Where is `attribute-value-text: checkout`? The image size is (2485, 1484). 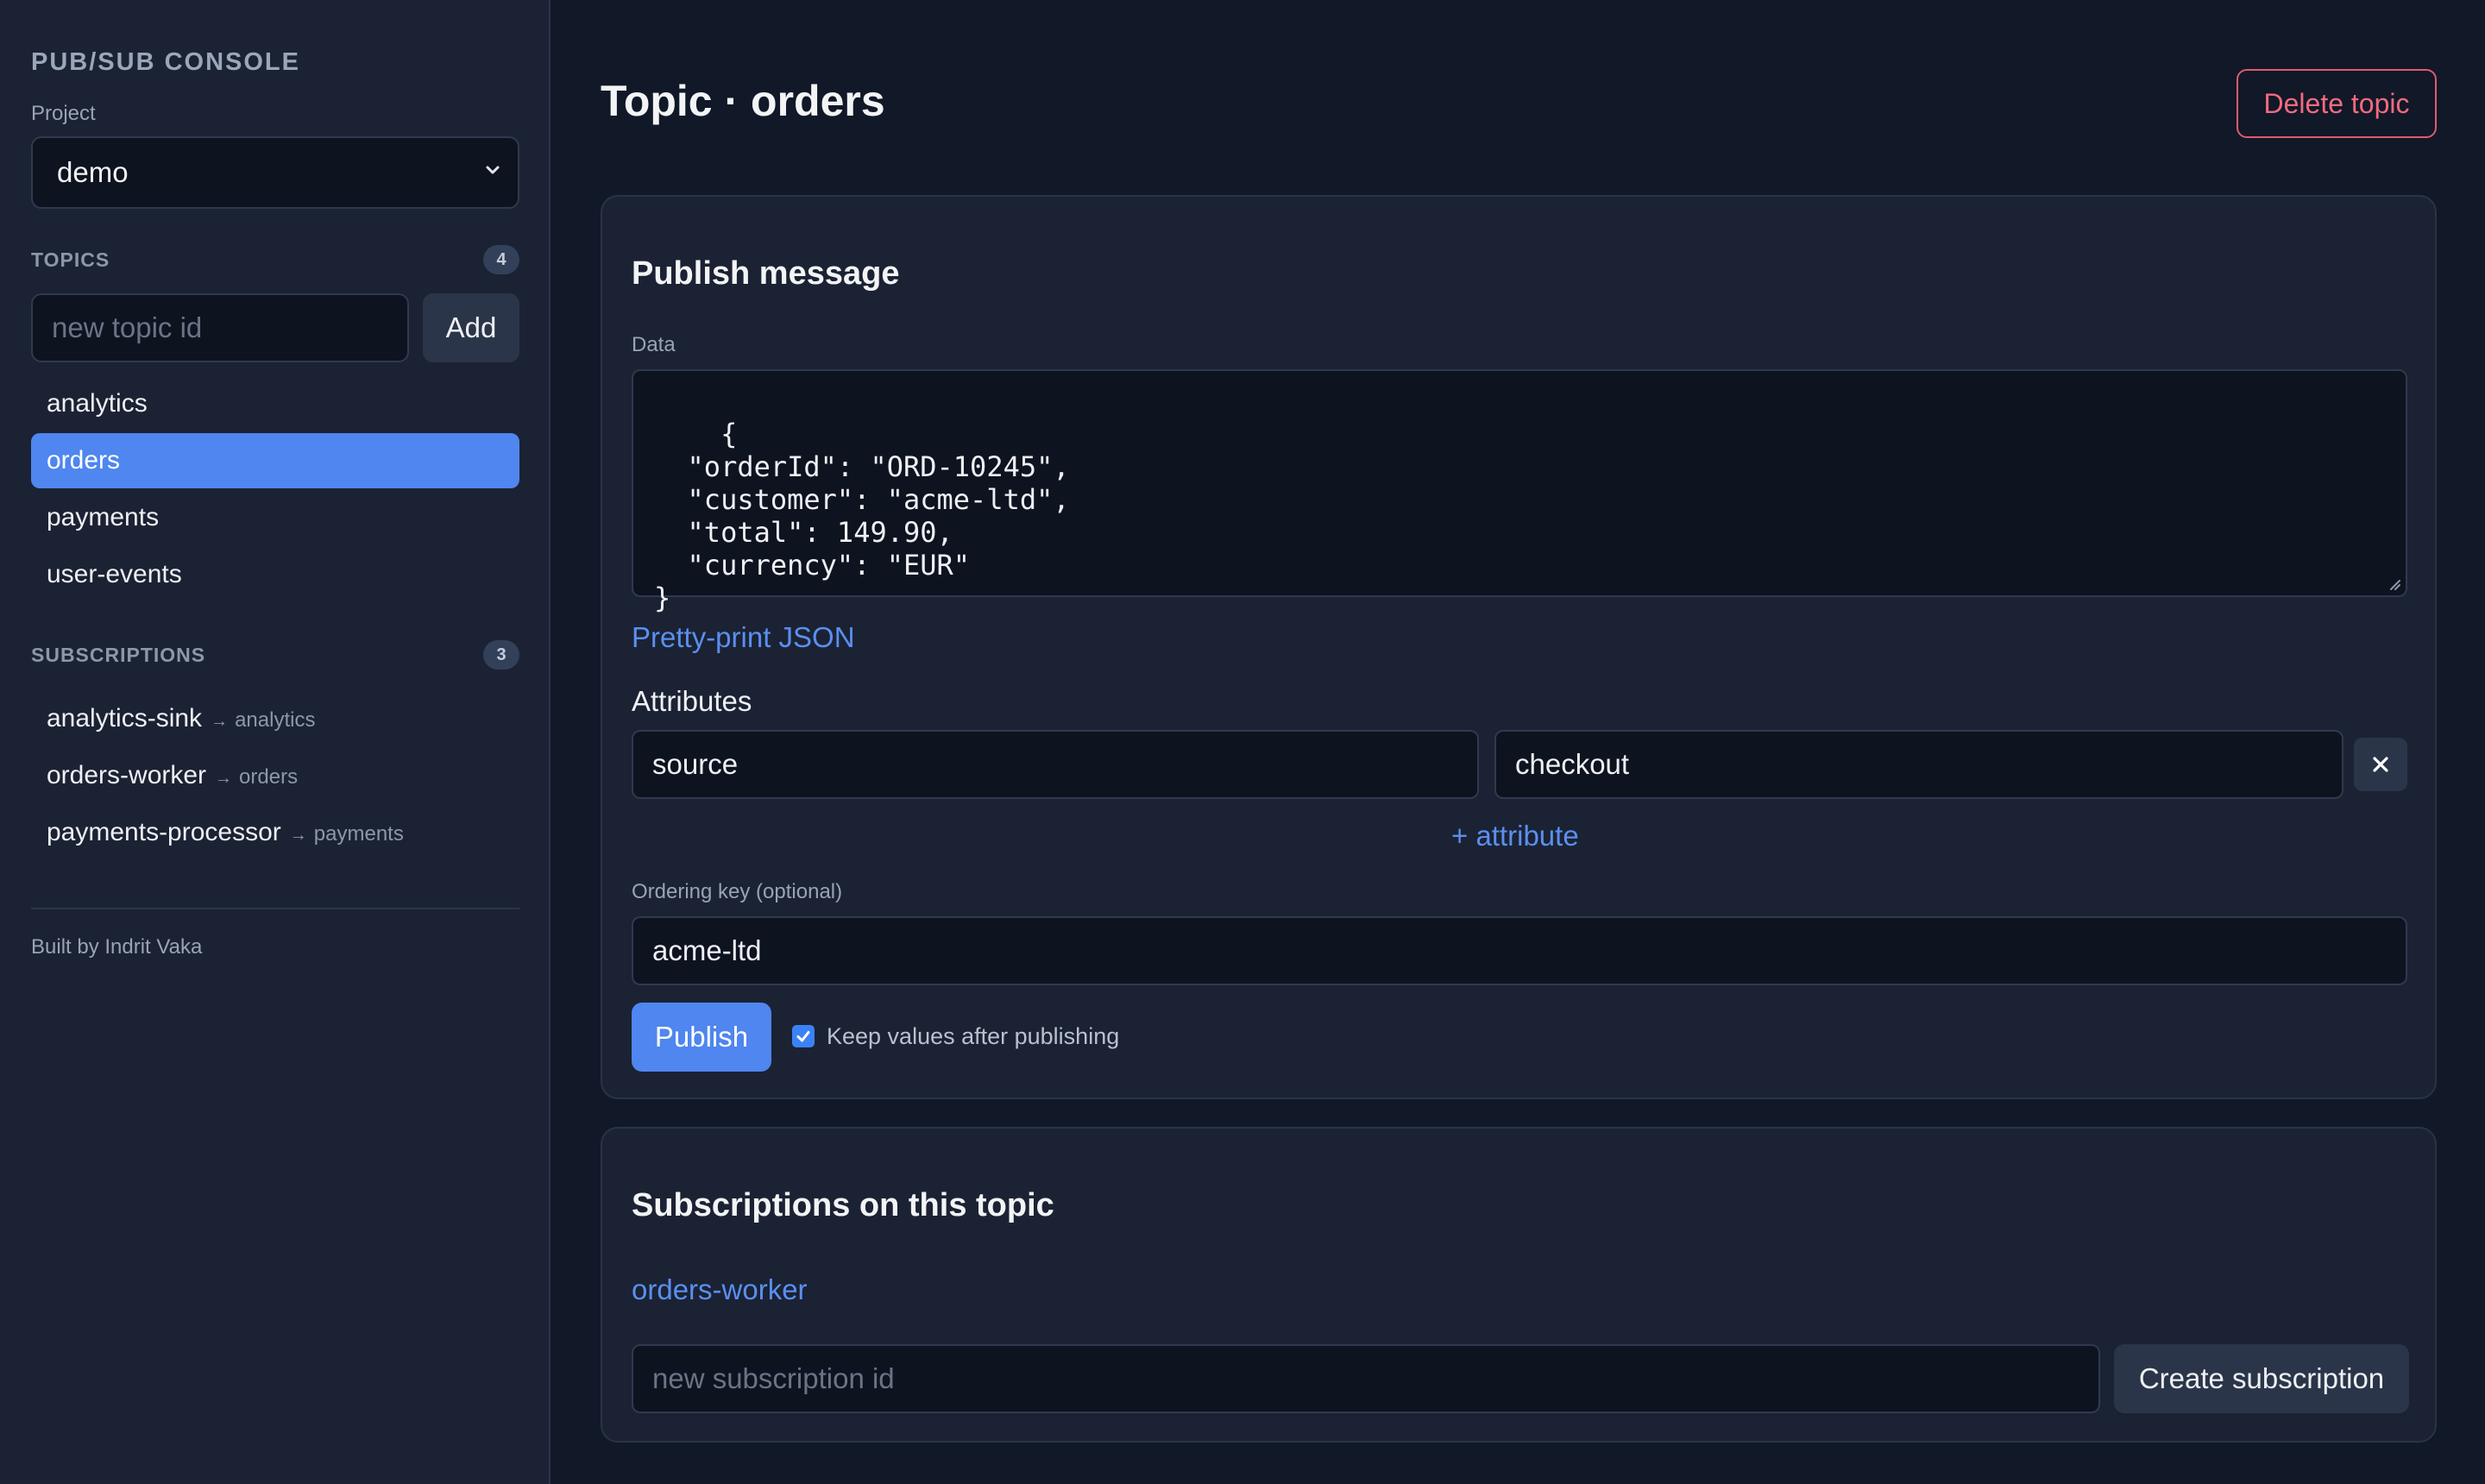 attribute-value-text: checkout is located at coordinates (1572, 764).